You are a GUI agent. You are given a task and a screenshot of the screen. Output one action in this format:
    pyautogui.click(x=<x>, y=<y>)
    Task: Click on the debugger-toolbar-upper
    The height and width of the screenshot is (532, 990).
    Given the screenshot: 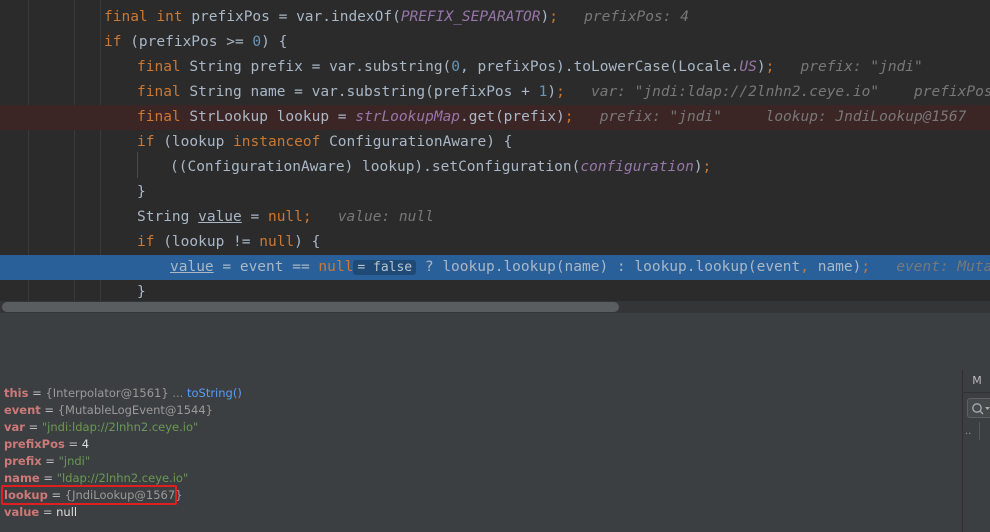 What is the action you would take?
    pyautogui.click(x=495, y=327)
    